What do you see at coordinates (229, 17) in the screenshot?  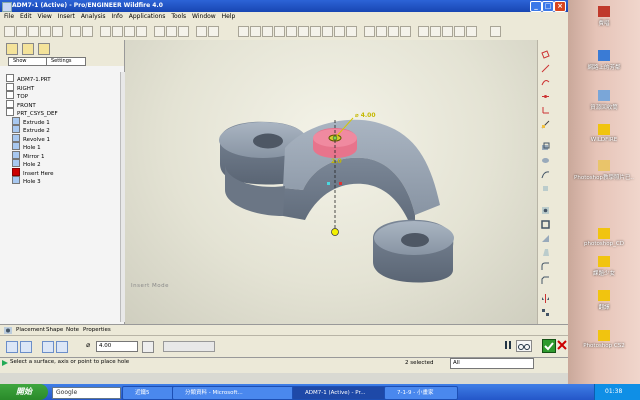 I see `menu-help: Help` at bounding box center [229, 17].